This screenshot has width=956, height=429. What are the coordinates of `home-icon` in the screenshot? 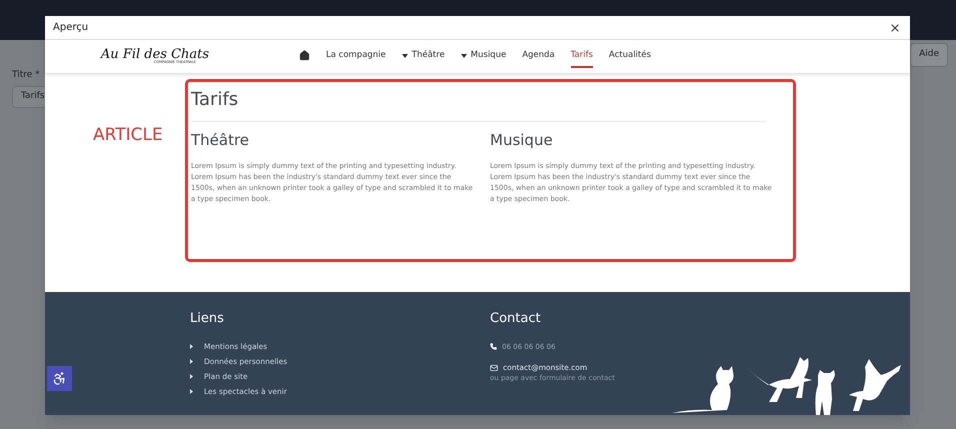 It's located at (304, 55).